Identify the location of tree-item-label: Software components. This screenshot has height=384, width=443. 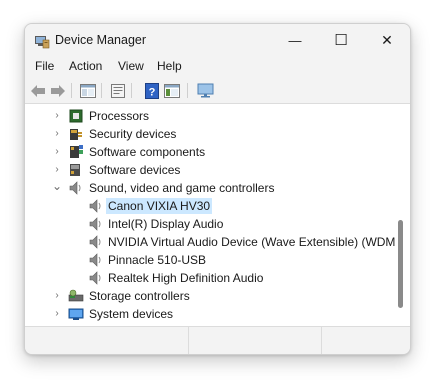
(147, 152).